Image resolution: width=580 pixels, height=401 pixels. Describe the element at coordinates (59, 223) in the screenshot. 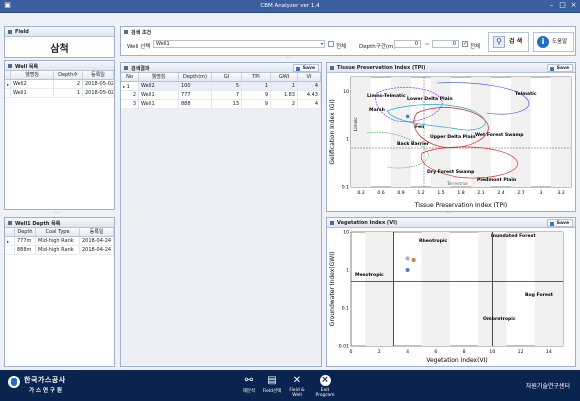

I see `depth-list-header: Well1 Depth 목록` at that location.